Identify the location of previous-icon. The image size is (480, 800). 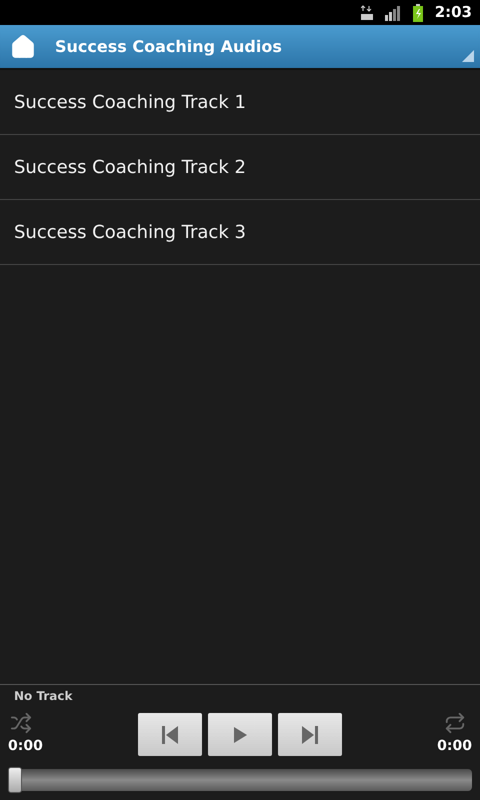
(170, 735).